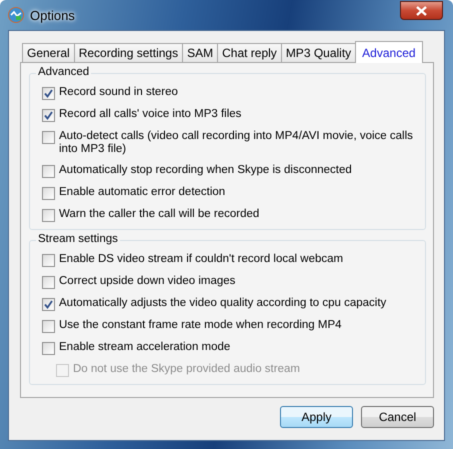 The width and height of the screenshot is (453, 449). Describe the element at coordinates (159, 214) in the screenshot. I see `option-label: Warn the caller the call will be recorded` at that location.